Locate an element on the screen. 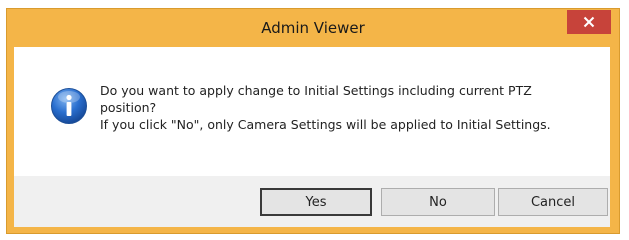  close-icon is located at coordinates (589, 22).